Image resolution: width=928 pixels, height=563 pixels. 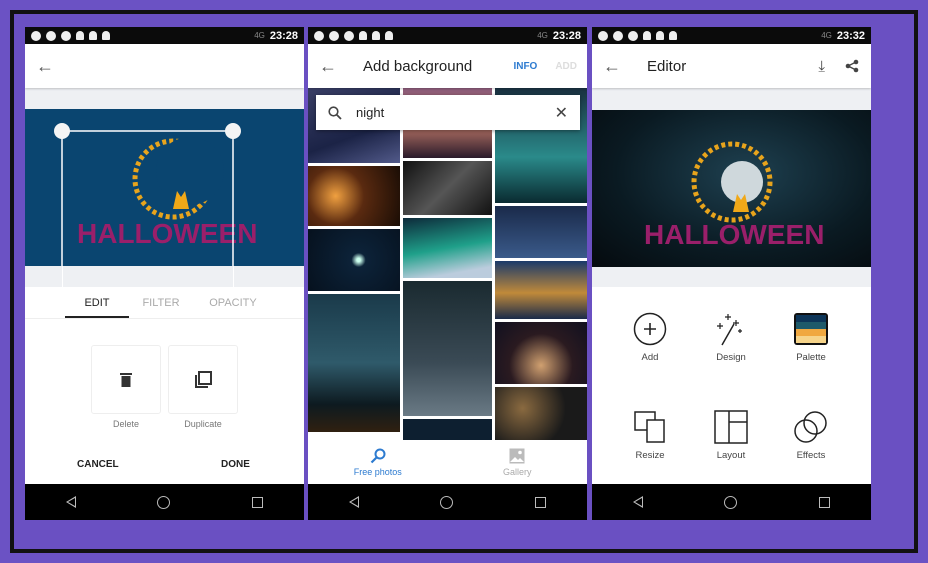 What do you see at coordinates (164, 98) in the screenshot?
I see `canvas-margin` at bounding box center [164, 98].